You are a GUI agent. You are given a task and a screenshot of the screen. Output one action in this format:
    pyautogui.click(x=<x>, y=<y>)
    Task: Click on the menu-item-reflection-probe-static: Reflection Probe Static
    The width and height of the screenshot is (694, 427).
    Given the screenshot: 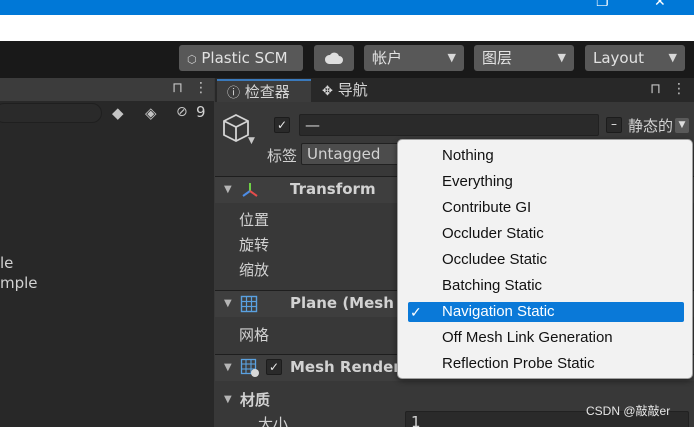 What is the action you would take?
    pyautogui.click(x=546, y=364)
    